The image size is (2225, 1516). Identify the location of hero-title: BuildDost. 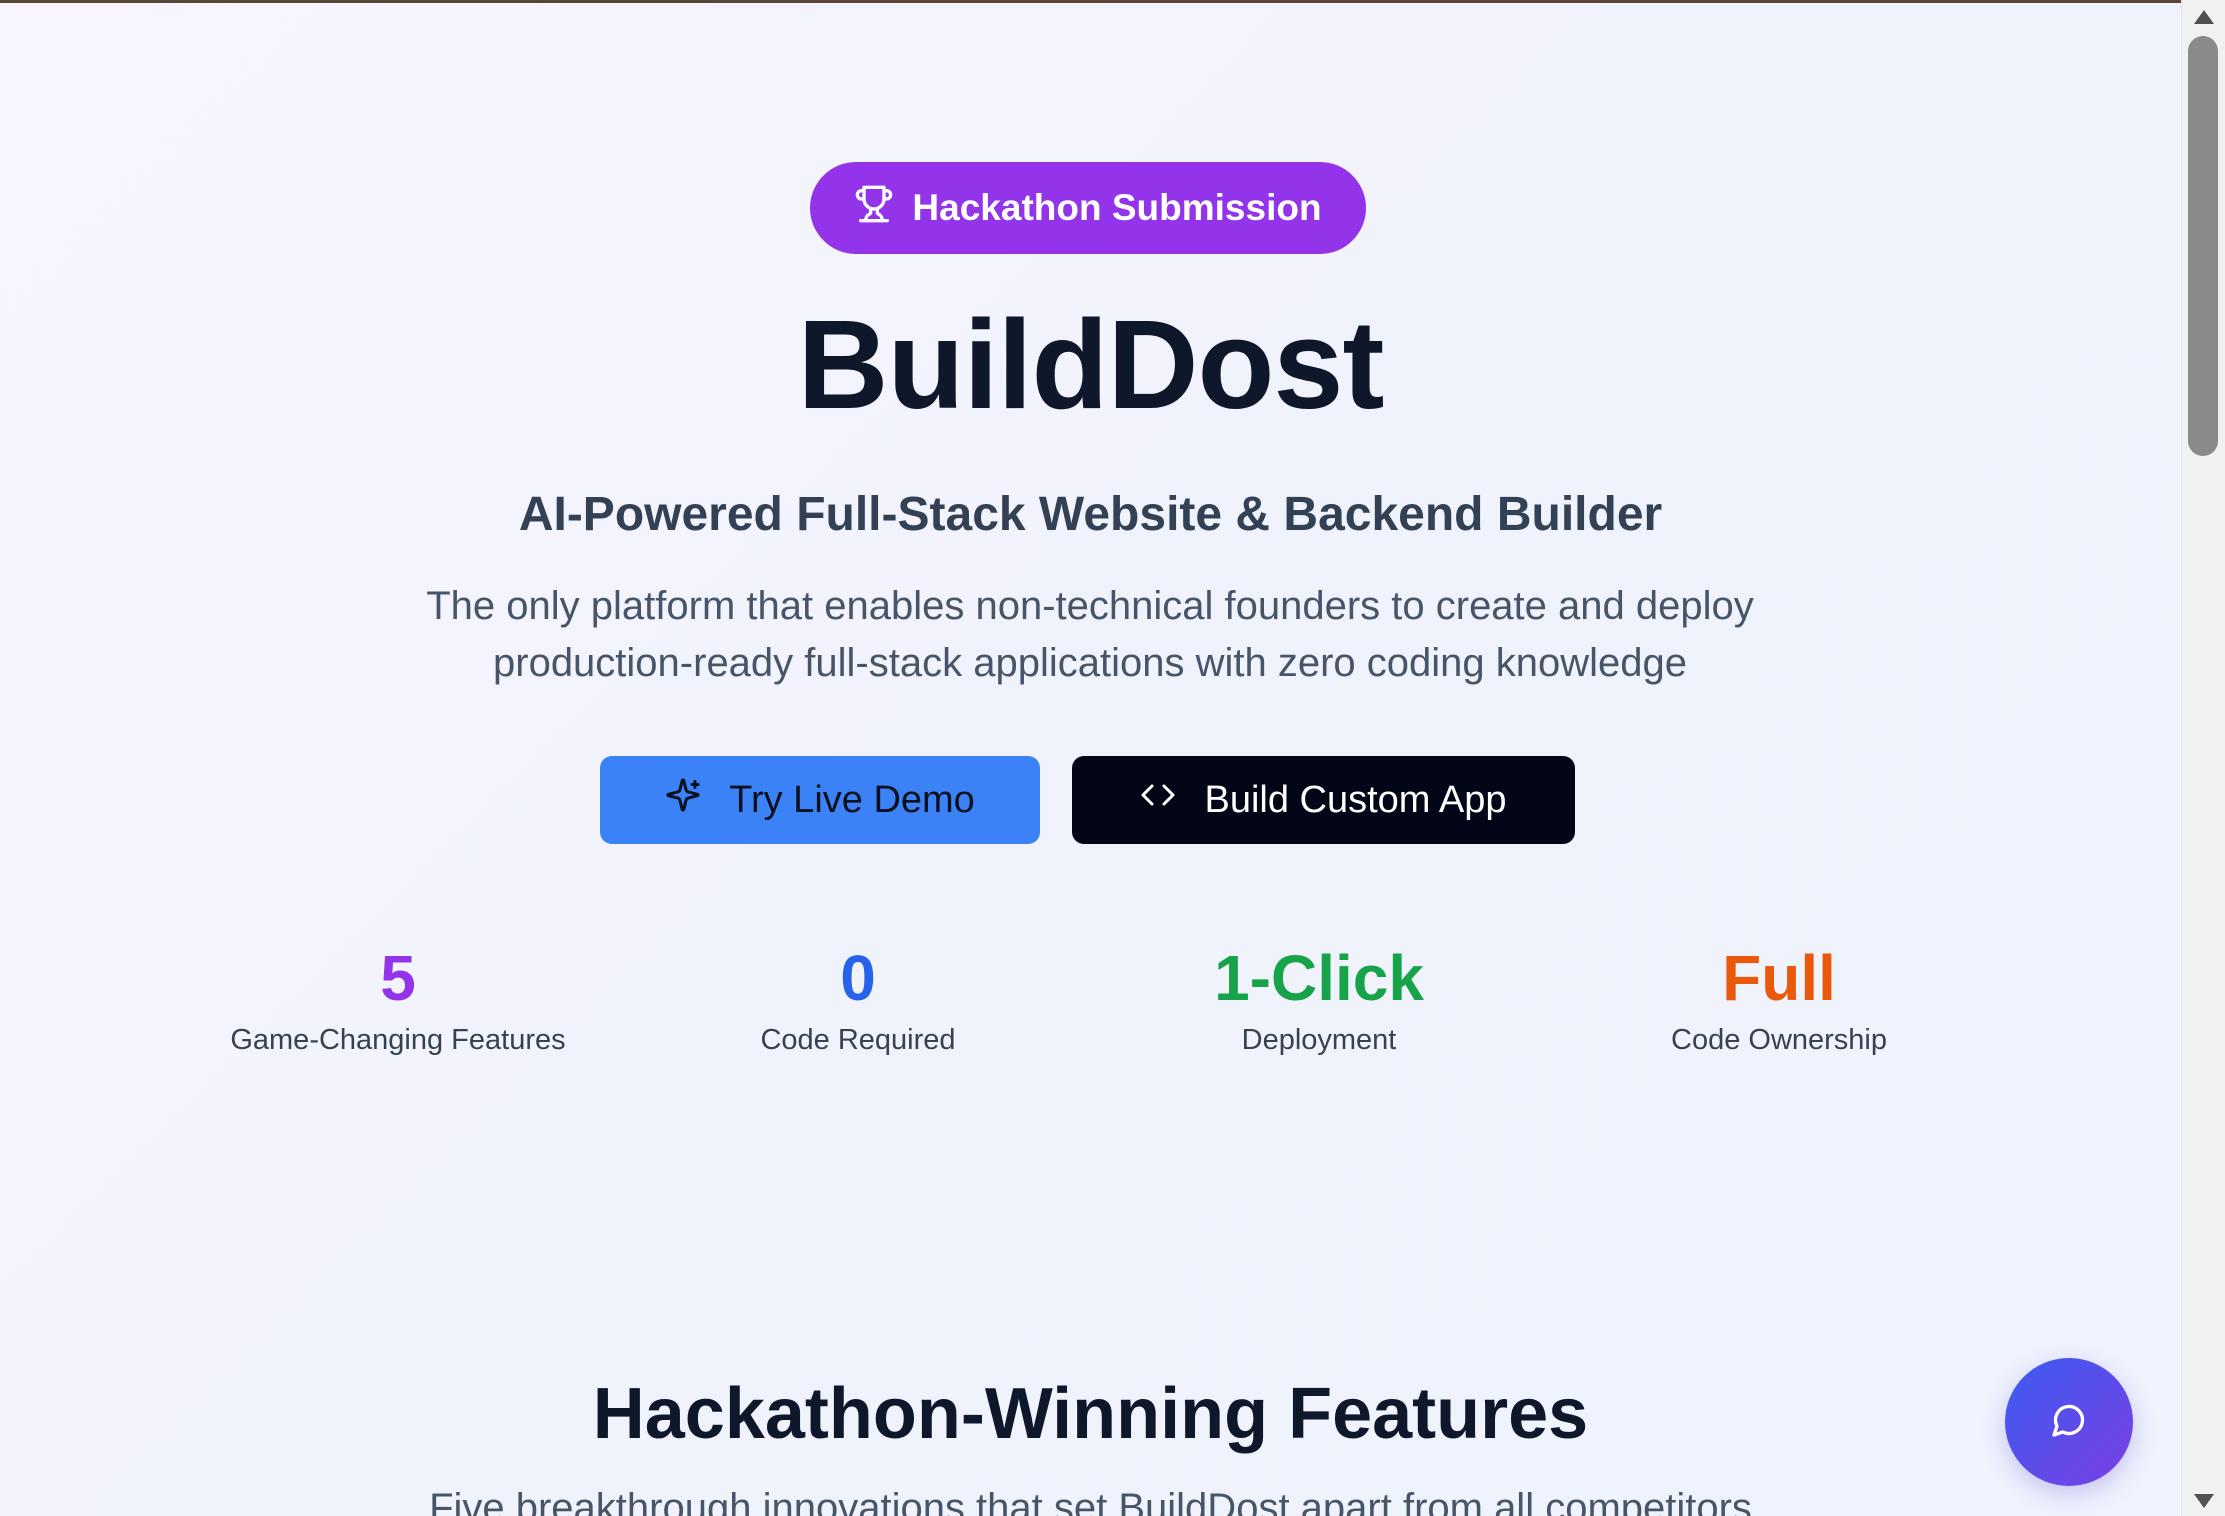
(1091, 364).